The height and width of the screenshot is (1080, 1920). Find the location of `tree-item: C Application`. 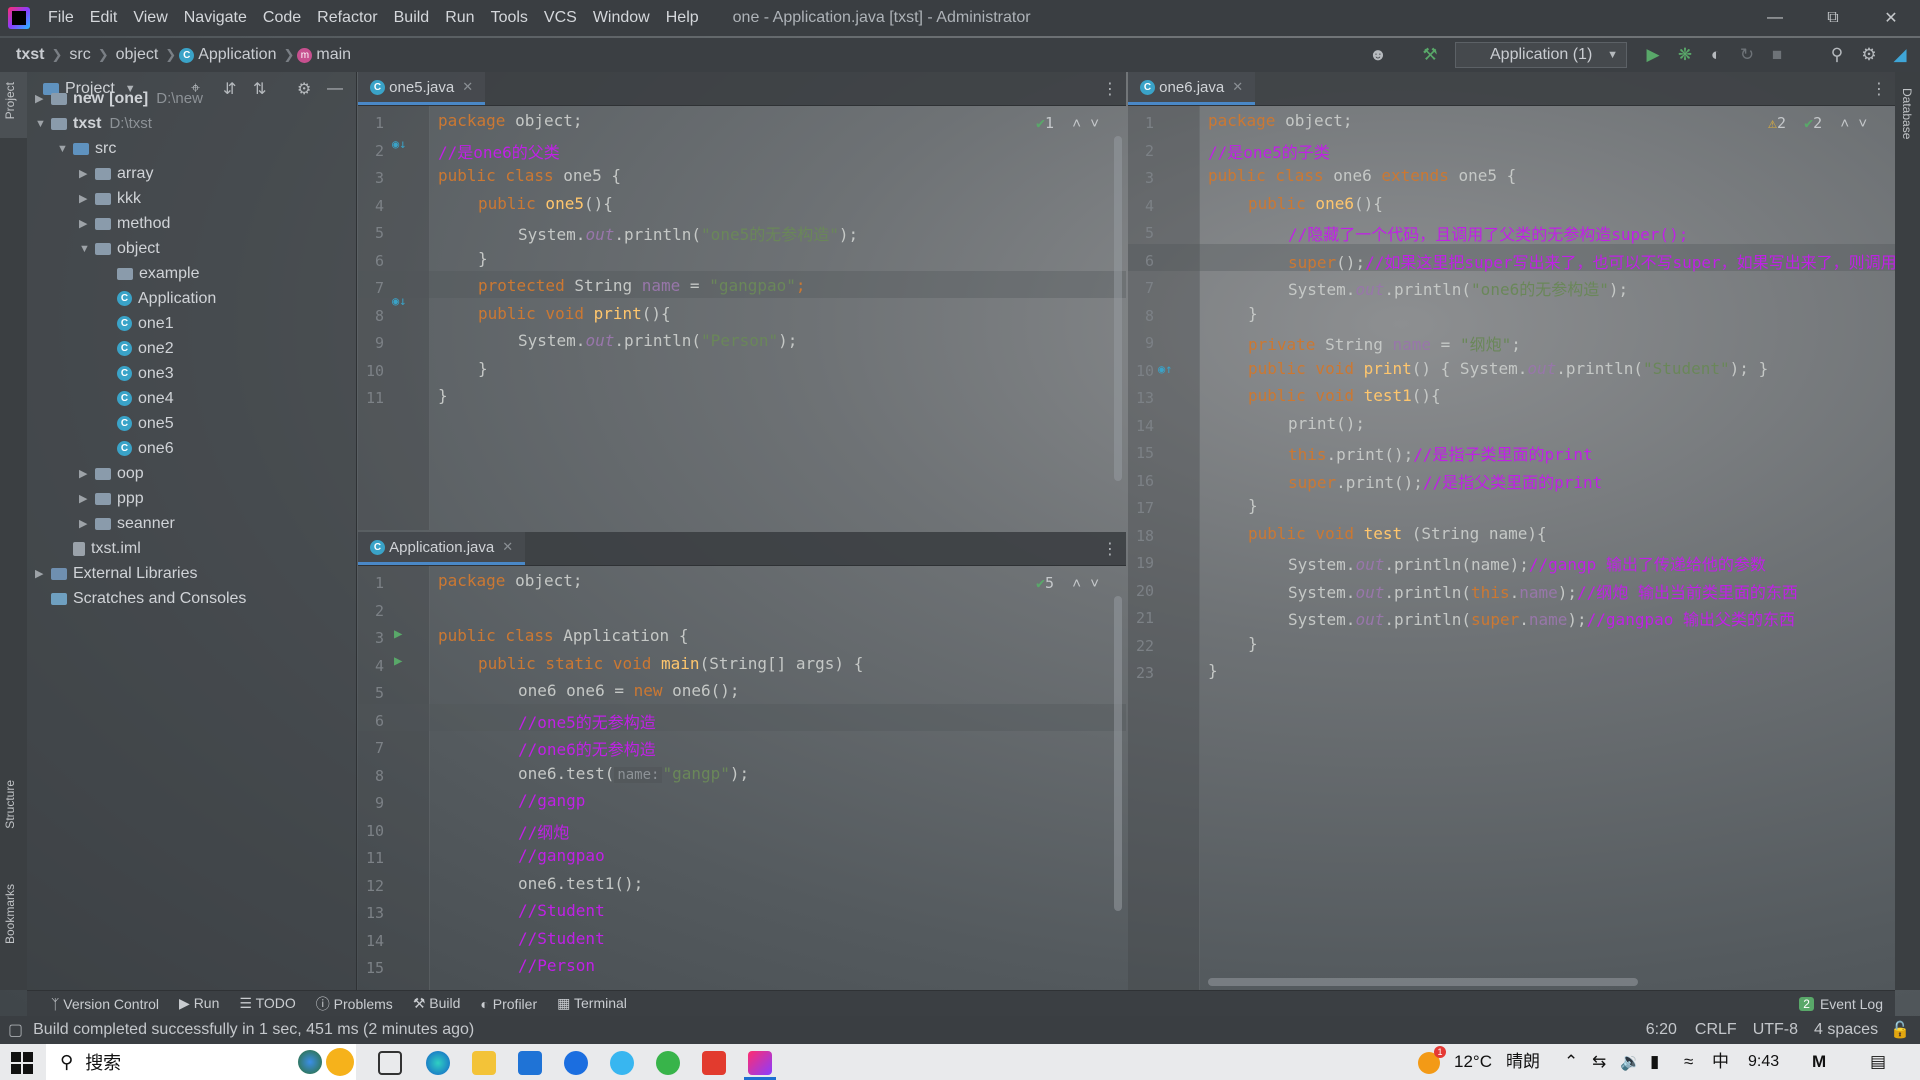

tree-item: C Application is located at coordinates (158, 298).